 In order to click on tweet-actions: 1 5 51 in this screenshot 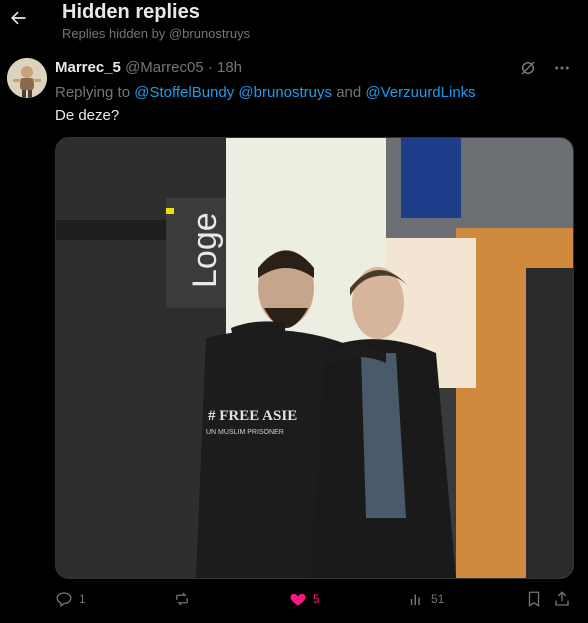, I will do `click(315, 600)`.